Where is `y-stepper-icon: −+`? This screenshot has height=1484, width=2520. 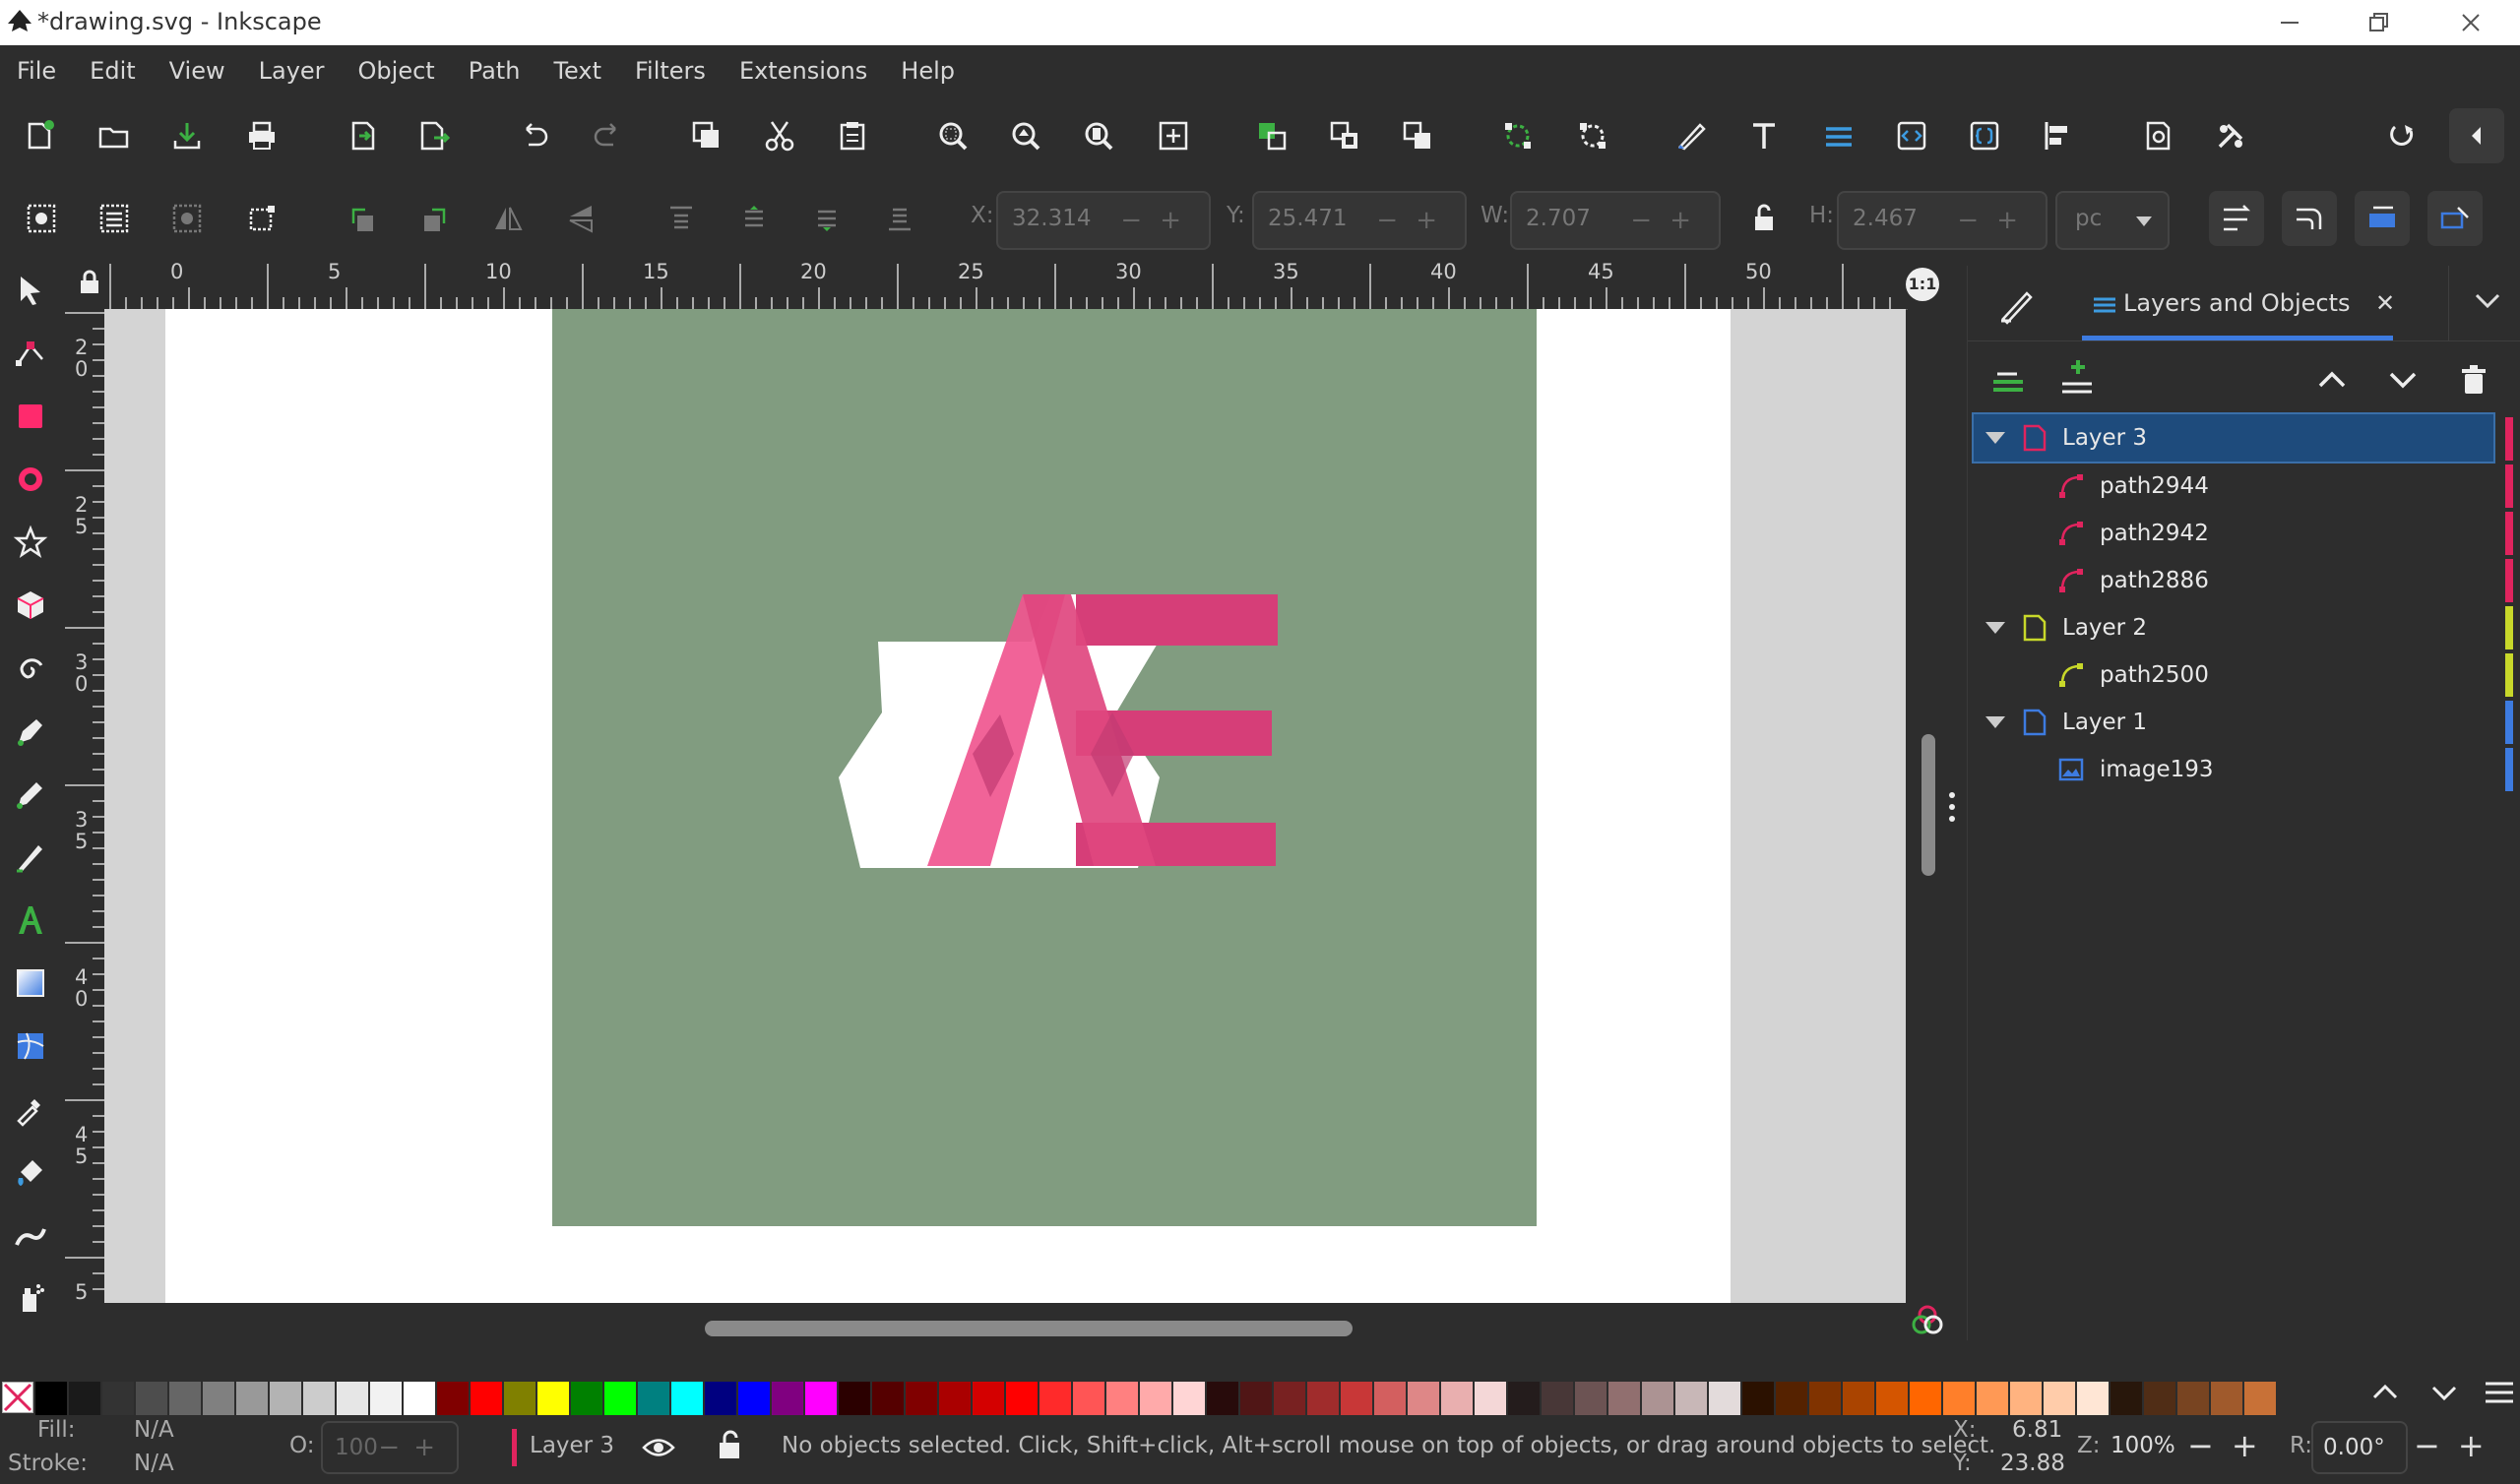
y-stepper-icon: −+ is located at coordinates (1415, 221).